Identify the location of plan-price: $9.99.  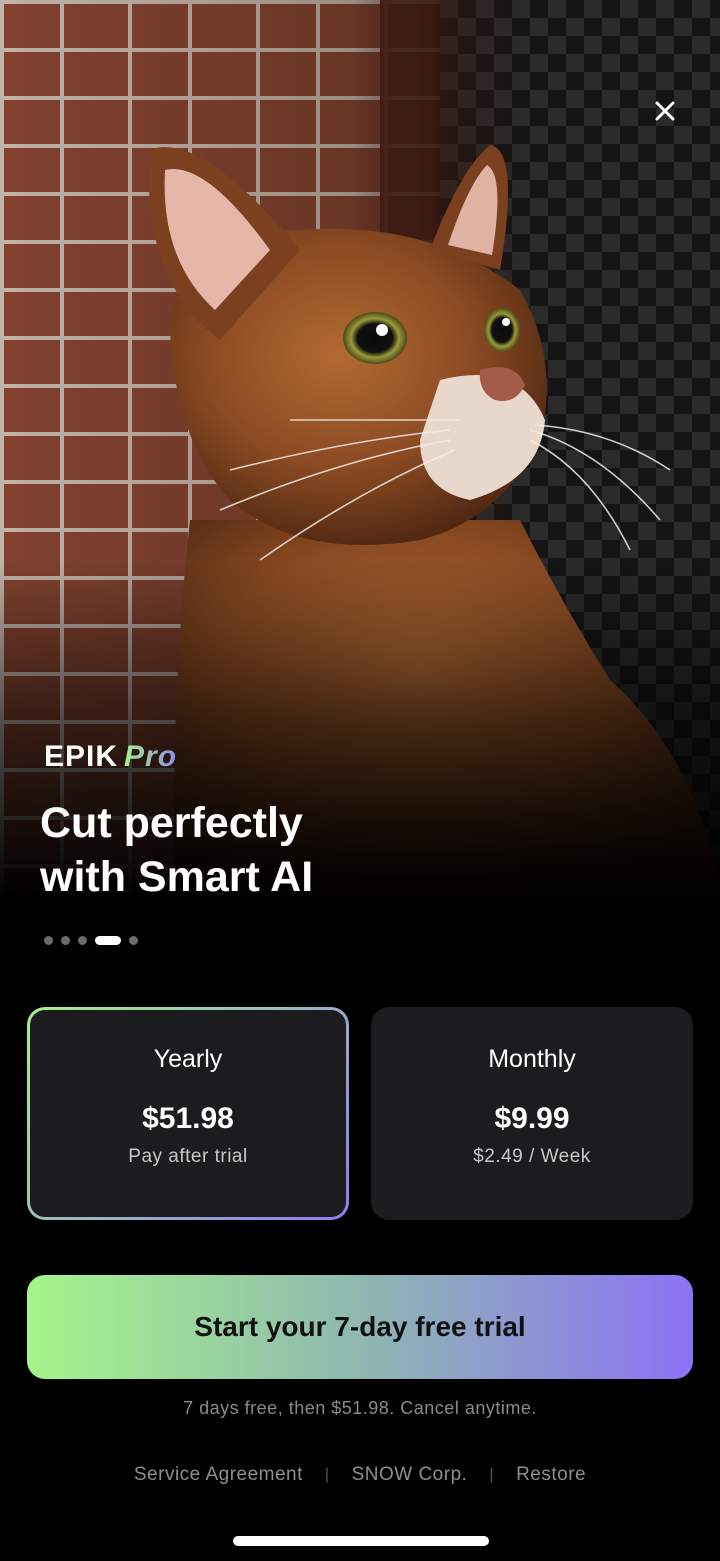
(532, 1118).